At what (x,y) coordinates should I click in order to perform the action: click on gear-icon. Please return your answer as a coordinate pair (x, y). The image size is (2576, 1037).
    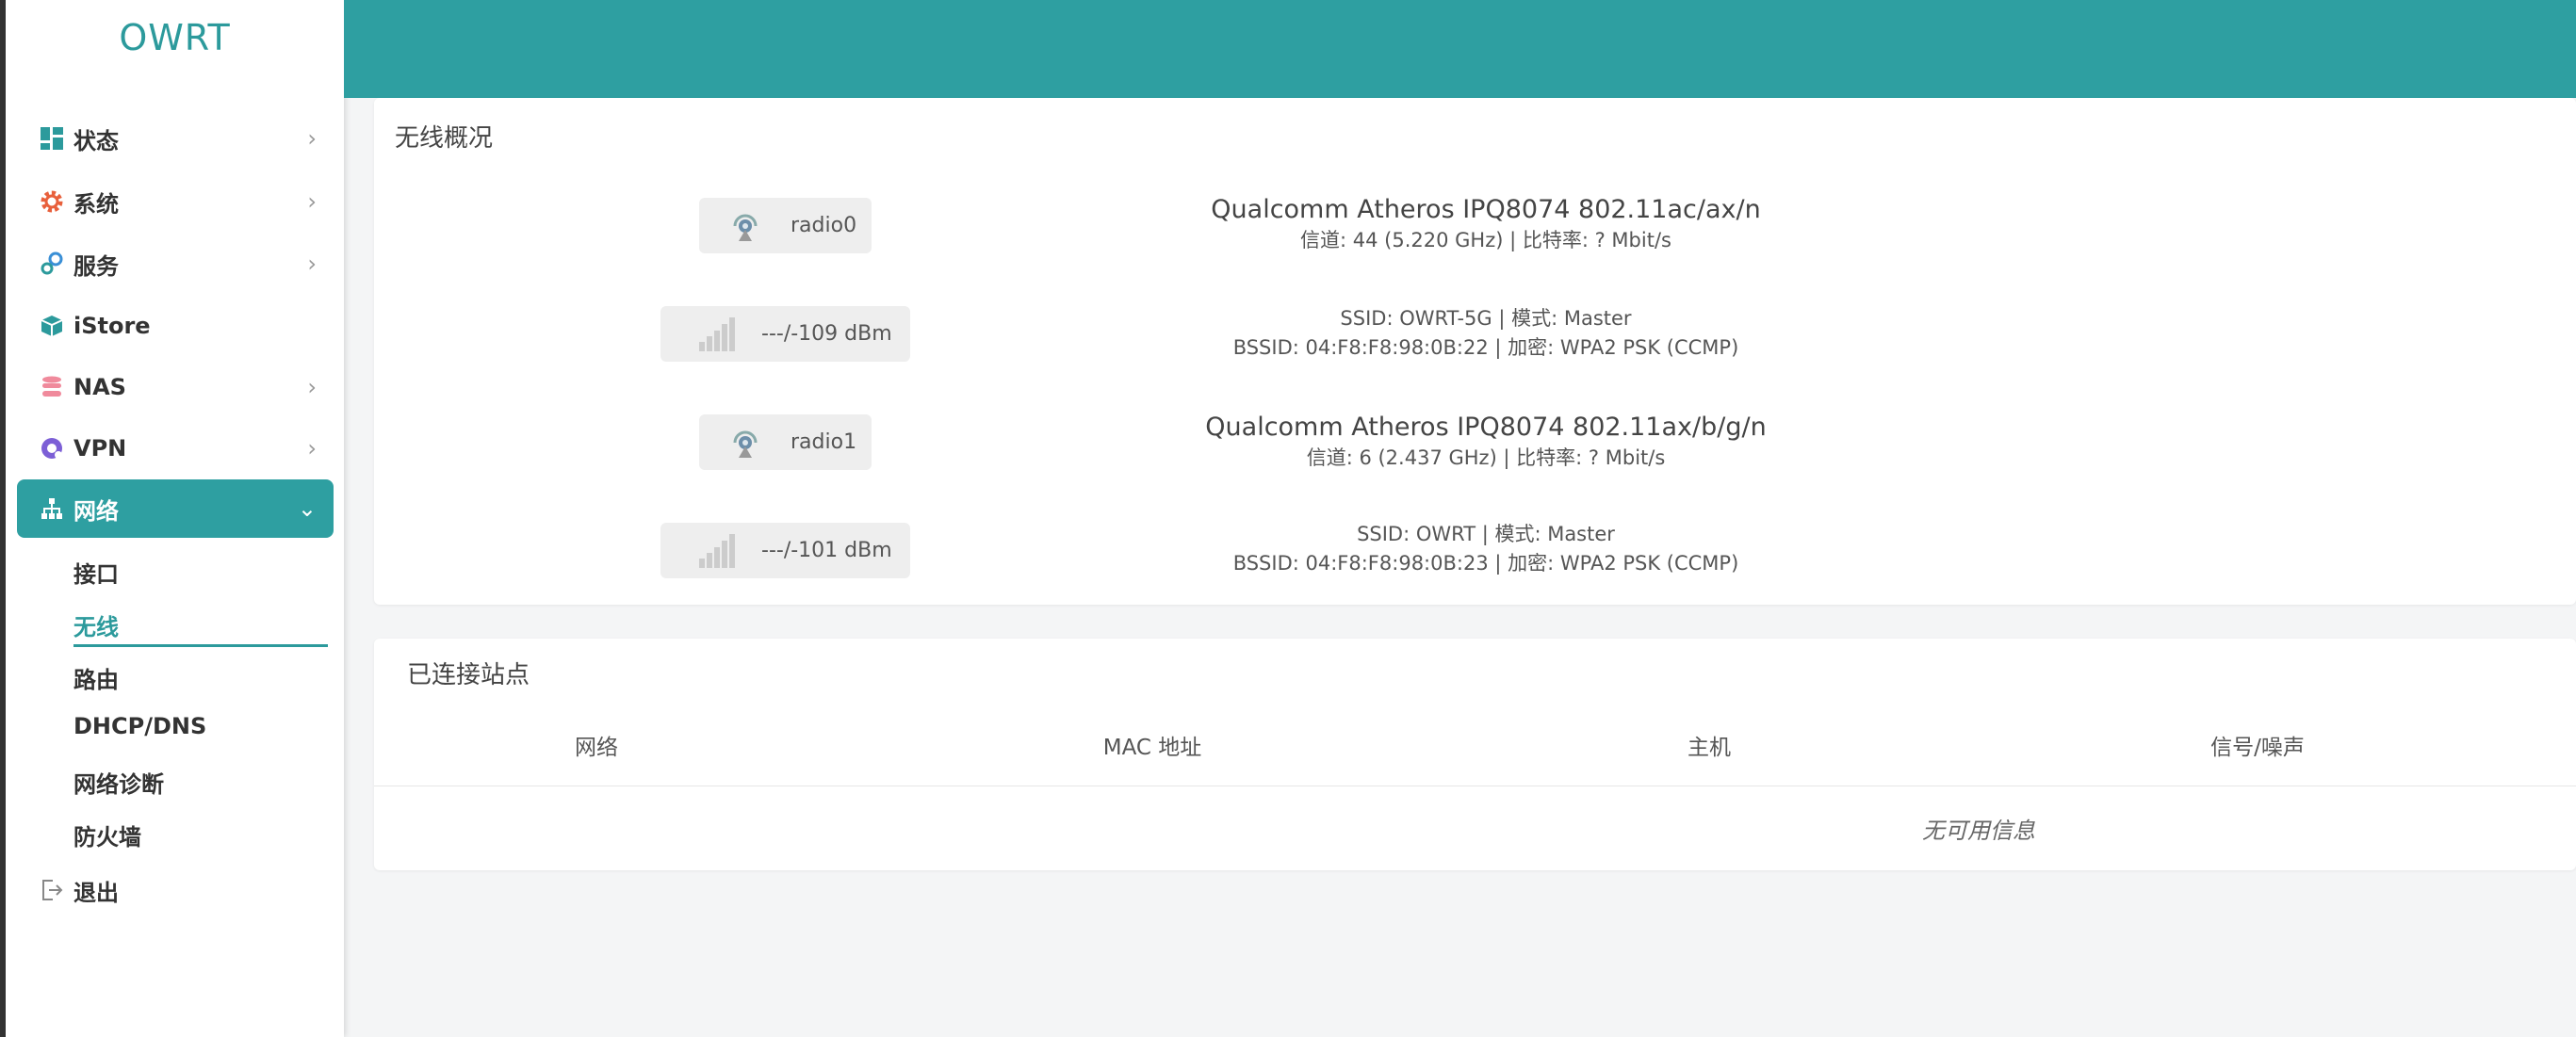
    Looking at the image, I should click on (52, 201).